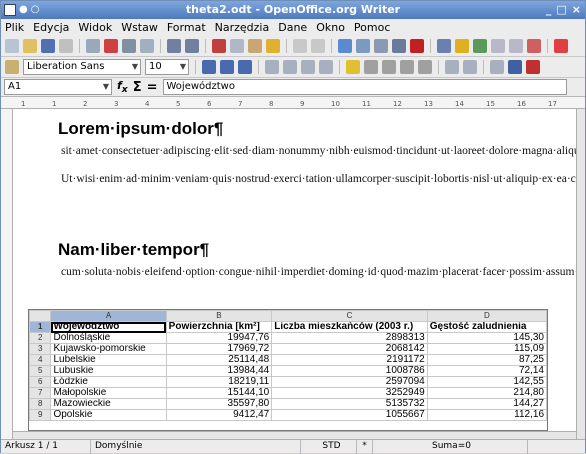  Describe the element at coordinates (486, 316) in the screenshot. I see `column-header-d: D` at that location.